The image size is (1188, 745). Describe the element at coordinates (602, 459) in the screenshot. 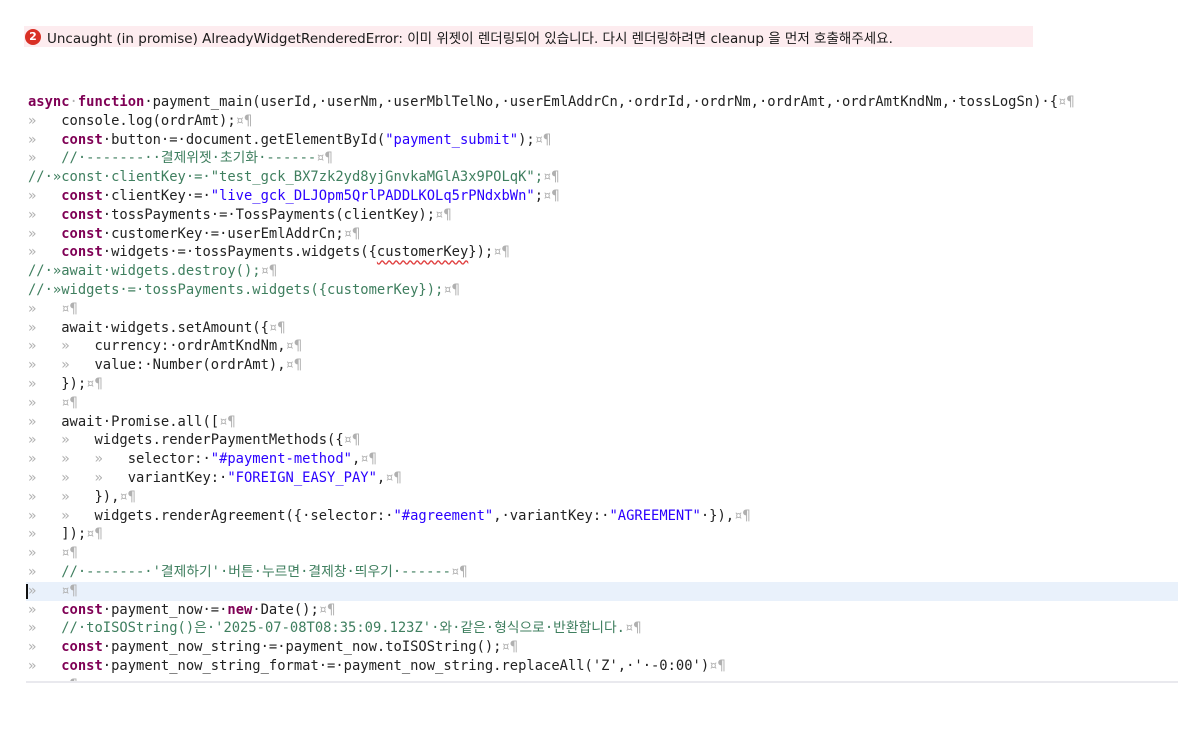

I see `code-line: » » » selector:·"#payment-method",¤¶` at that location.